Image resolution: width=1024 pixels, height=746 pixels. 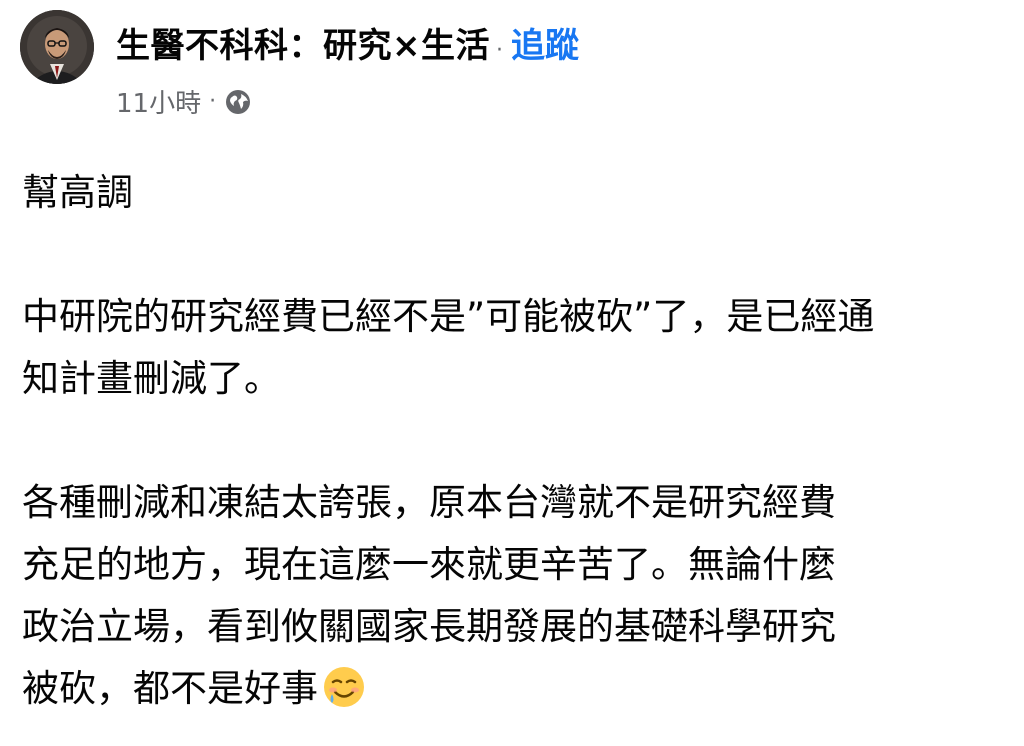 I want to click on post-header: 生醫不科科：研究×生活 · 追蹤 11小時 ·, so click(x=299, y=65).